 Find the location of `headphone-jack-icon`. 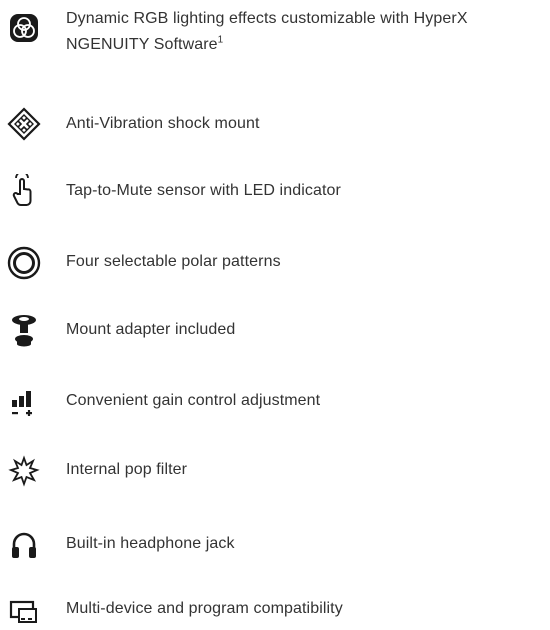

headphone-jack-icon is located at coordinates (24, 545).